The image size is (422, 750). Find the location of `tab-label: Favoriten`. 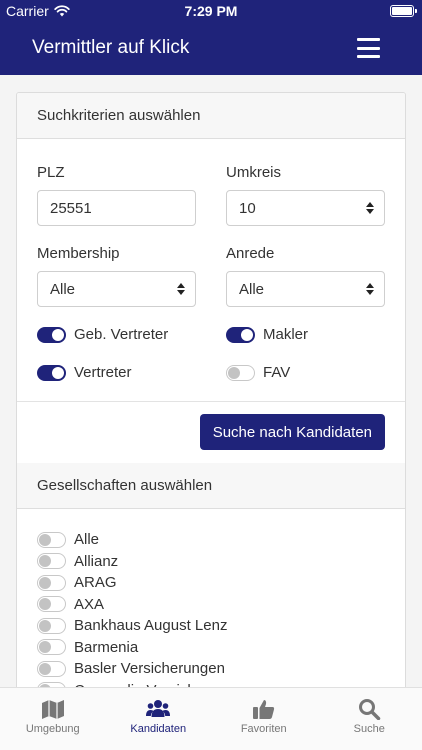

tab-label: Favoriten is located at coordinates (263, 729).